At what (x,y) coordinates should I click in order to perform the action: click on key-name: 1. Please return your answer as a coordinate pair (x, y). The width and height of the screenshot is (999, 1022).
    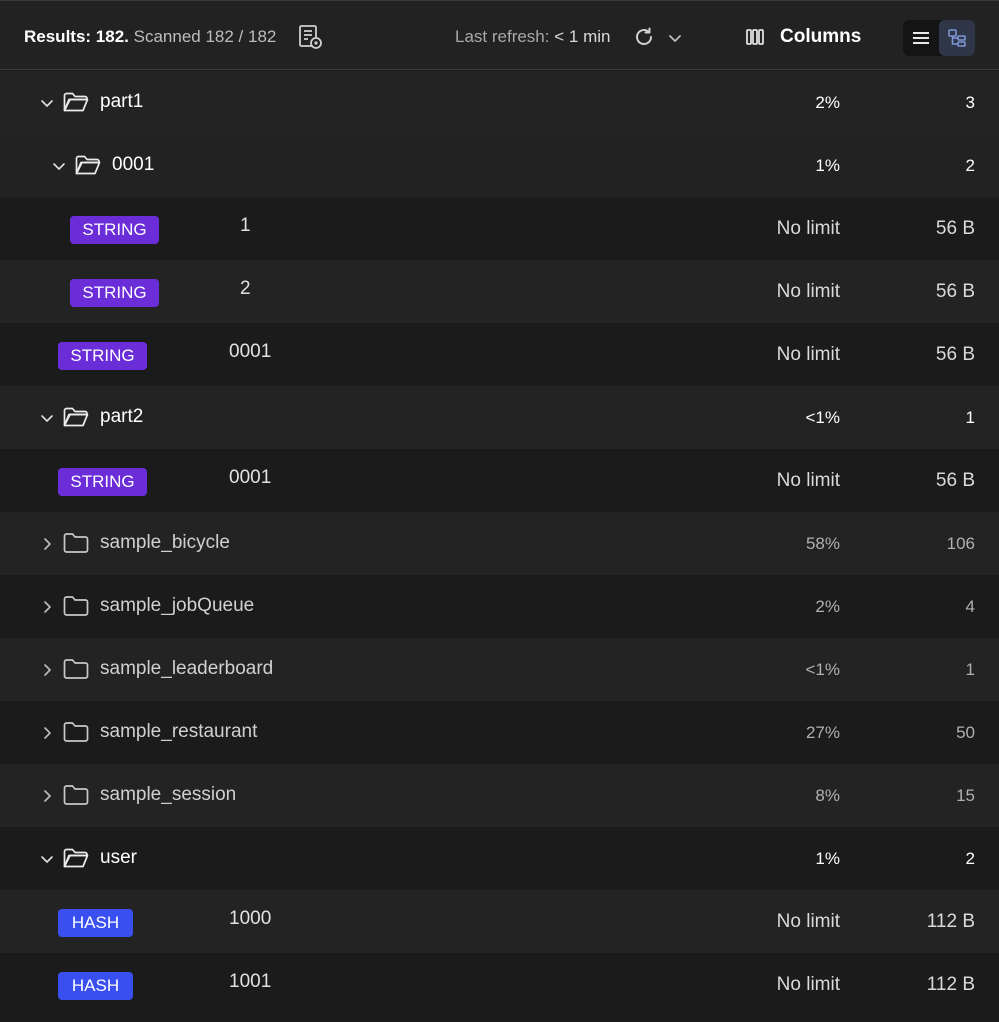
    Looking at the image, I should click on (245, 225).